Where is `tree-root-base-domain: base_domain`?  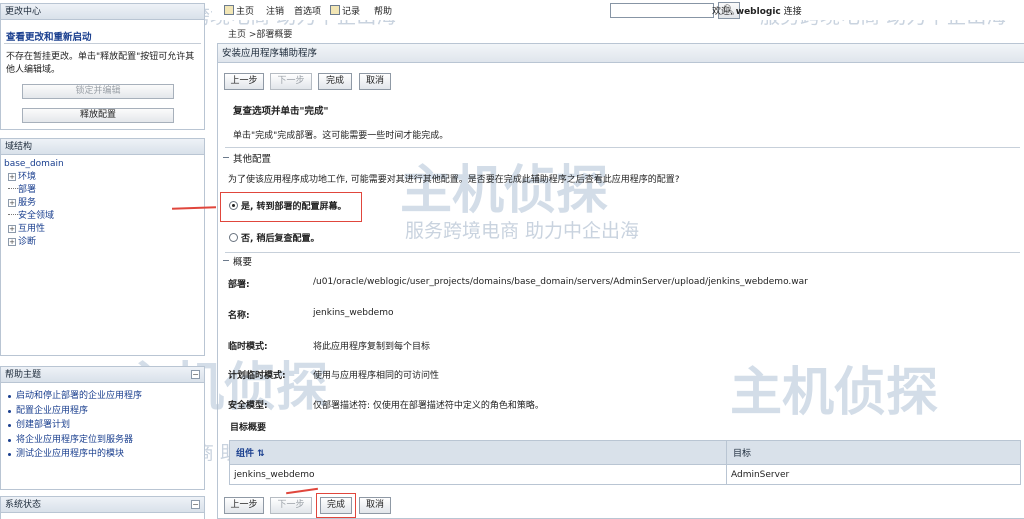
tree-root-base-domain: base_domain is located at coordinates (34, 164).